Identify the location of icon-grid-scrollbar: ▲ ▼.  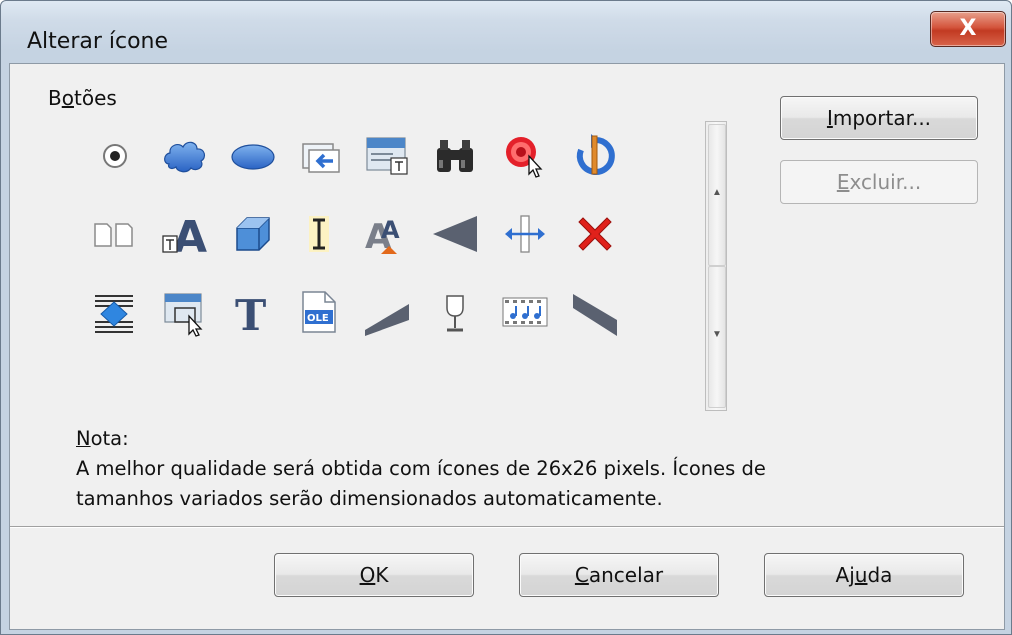
(716, 266).